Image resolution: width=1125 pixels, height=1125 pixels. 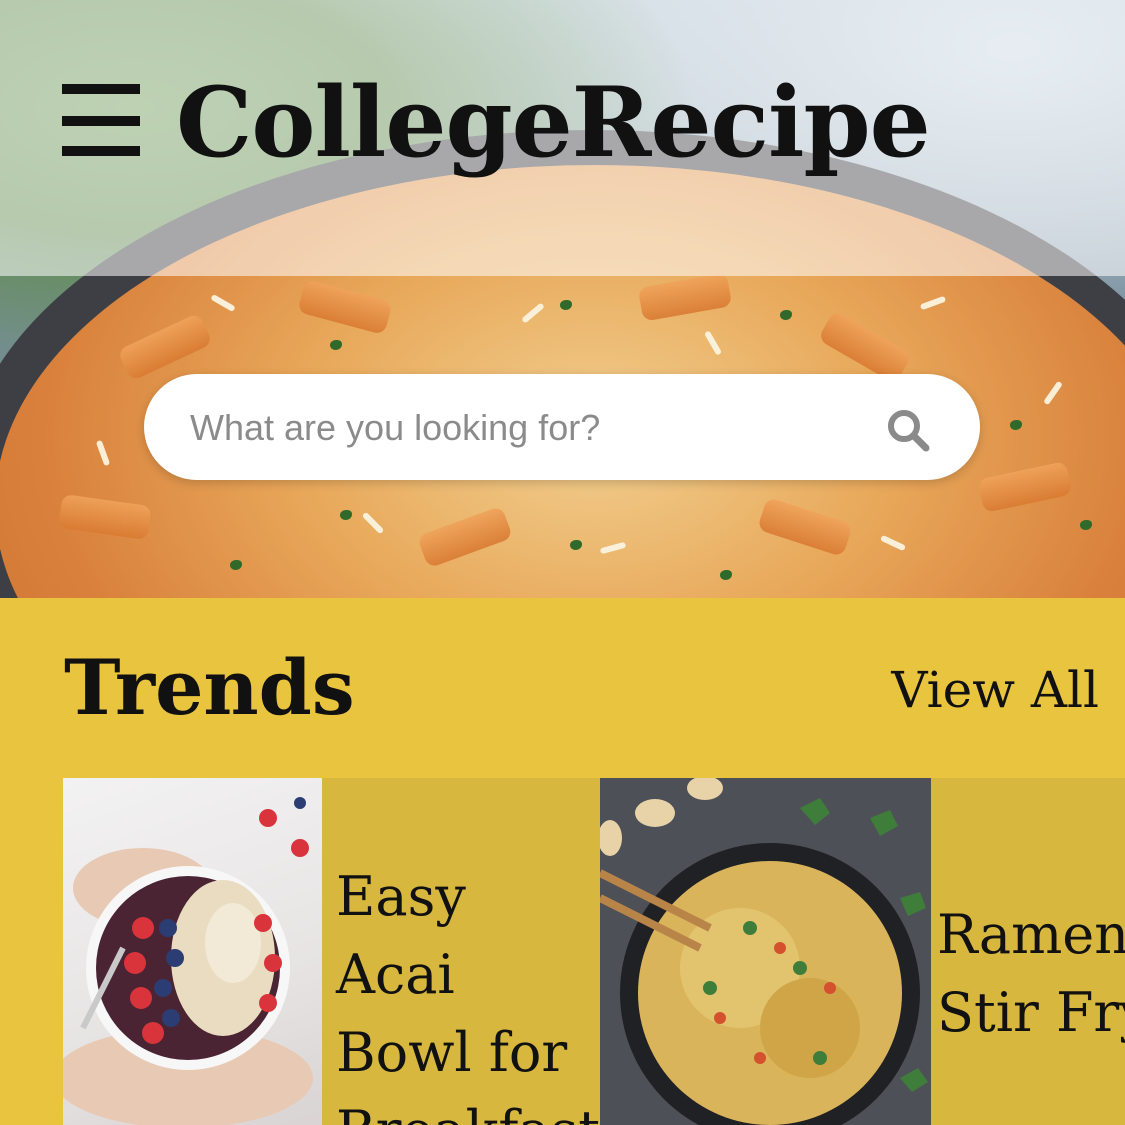 I want to click on hamburger-menu-icon, so click(x=102, y=119).